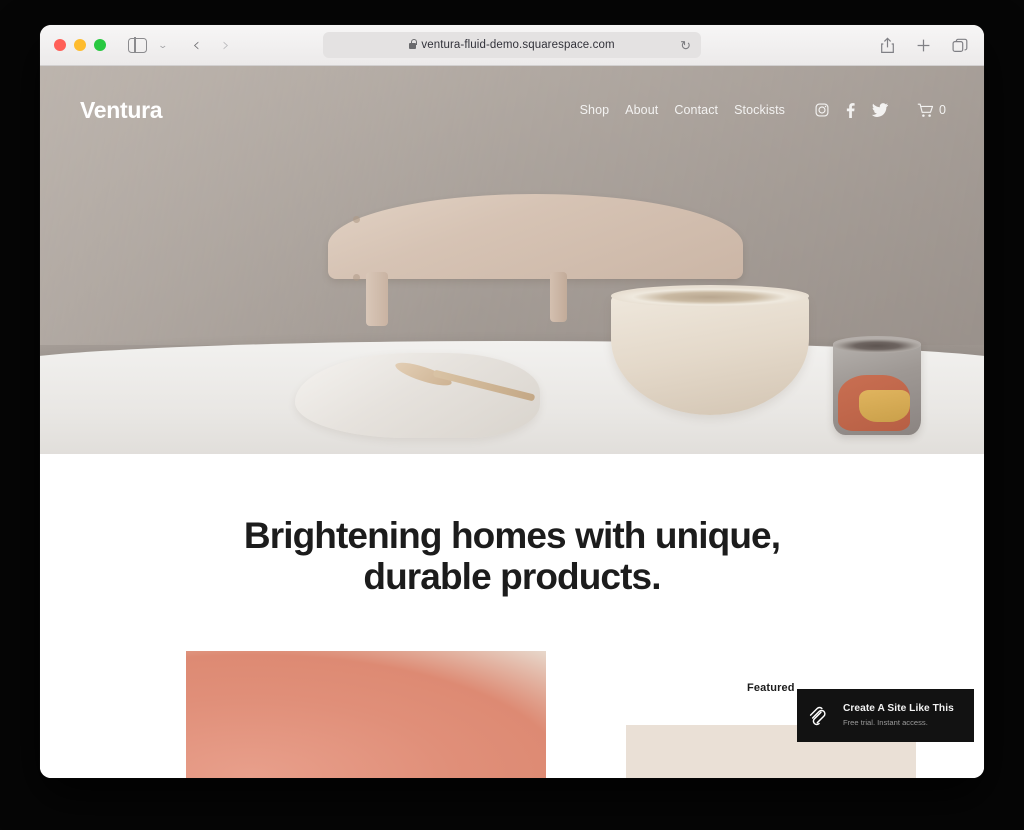  I want to click on twitter-icon, so click(880, 110).